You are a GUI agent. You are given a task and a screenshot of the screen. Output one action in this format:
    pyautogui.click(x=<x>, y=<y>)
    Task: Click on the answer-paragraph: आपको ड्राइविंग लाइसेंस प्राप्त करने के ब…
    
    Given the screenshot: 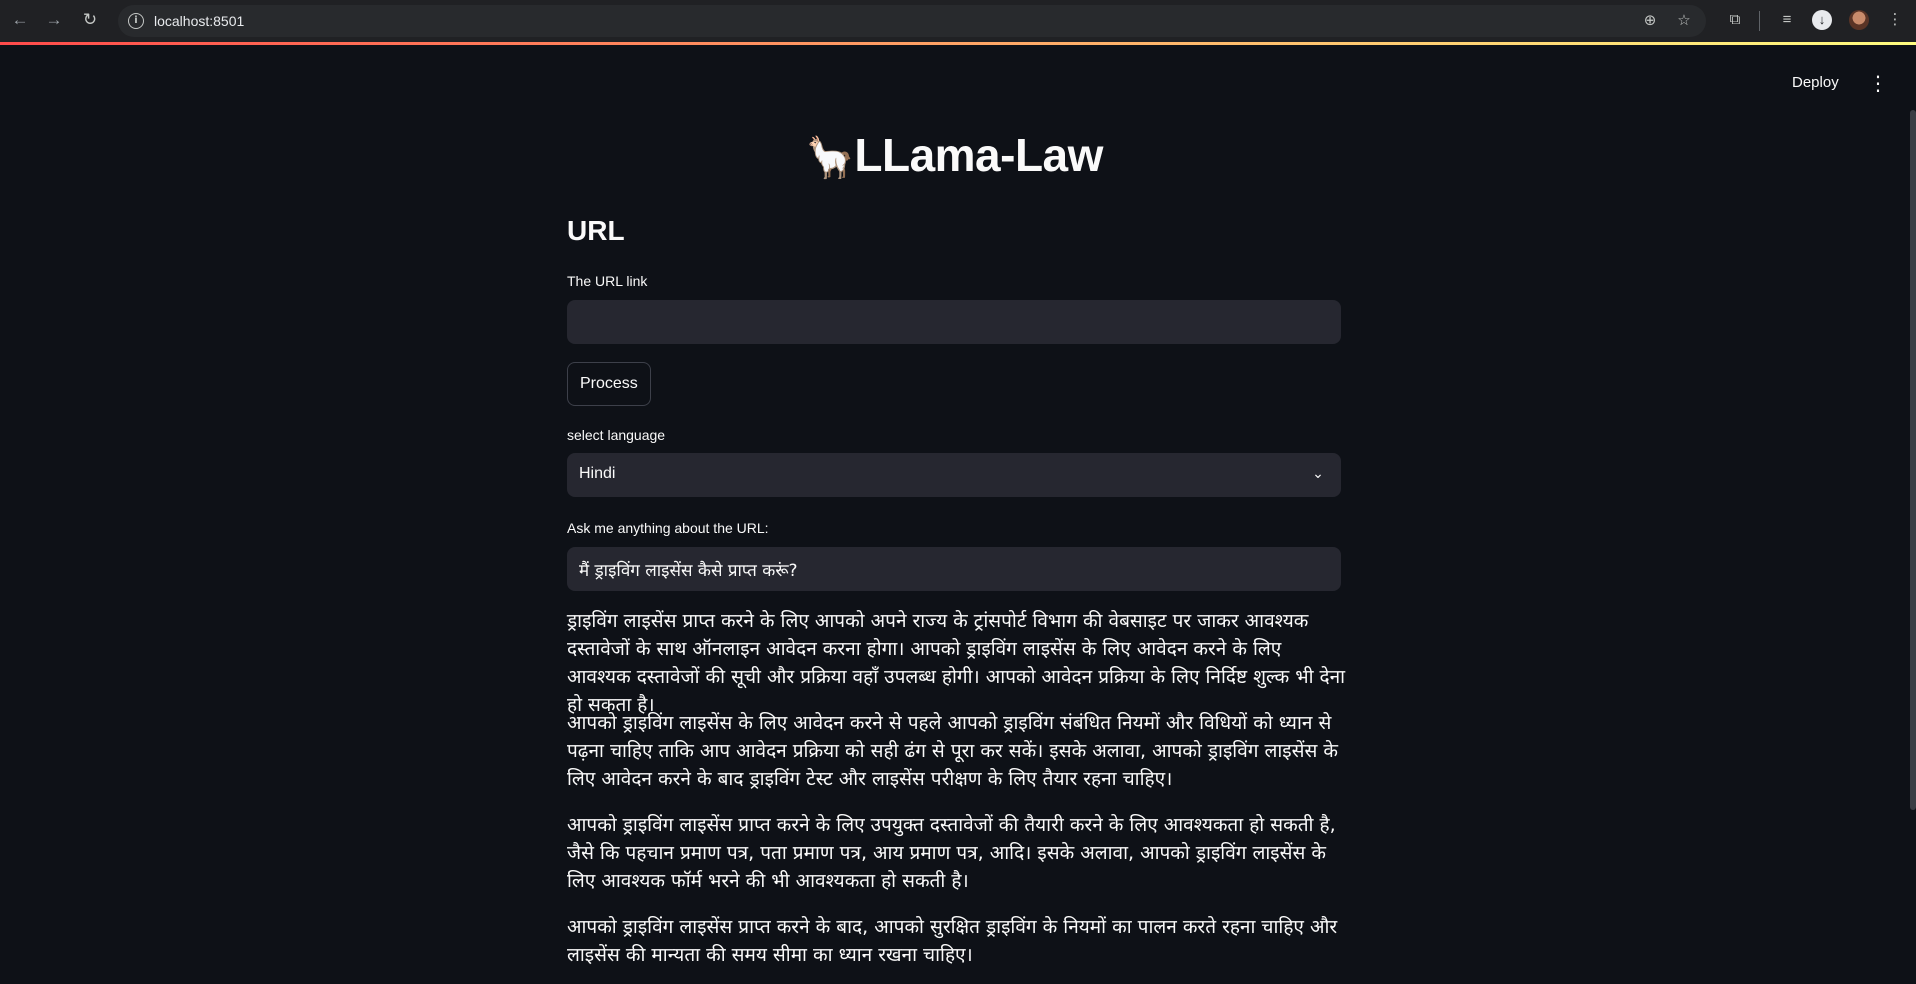 What is the action you would take?
    pyautogui.click(x=952, y=941)
    